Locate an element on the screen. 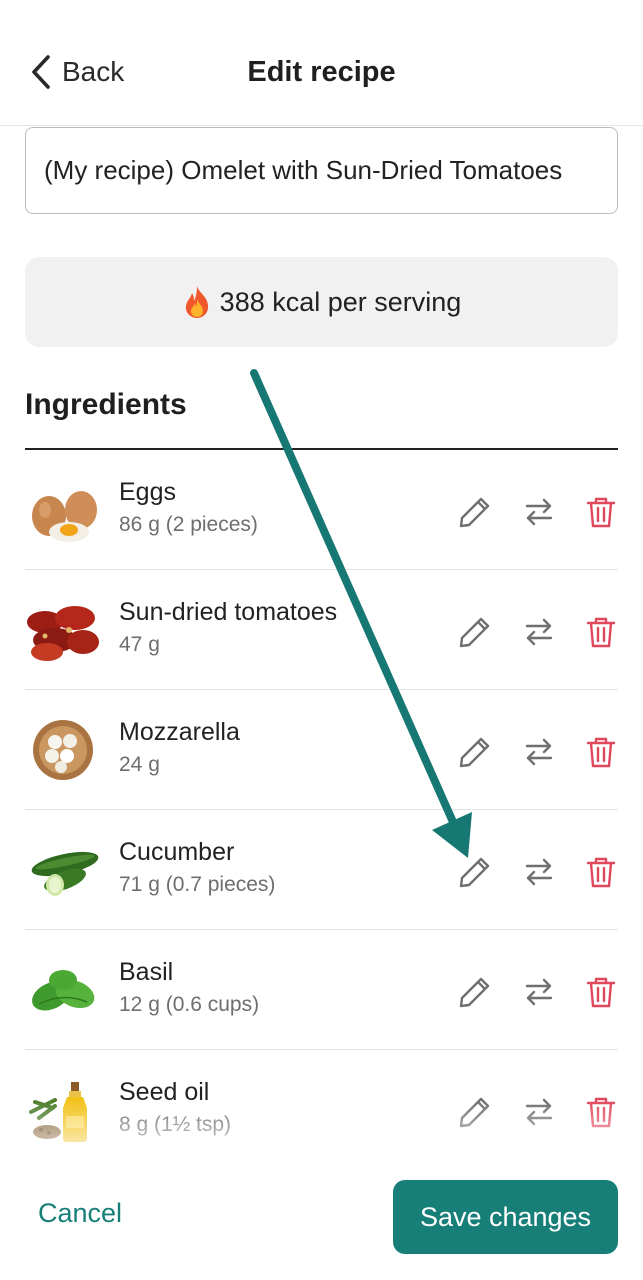 This screenshot has width=643, height=1280. ingredient-name: Mozzarella is located at coordinates (179, 732).